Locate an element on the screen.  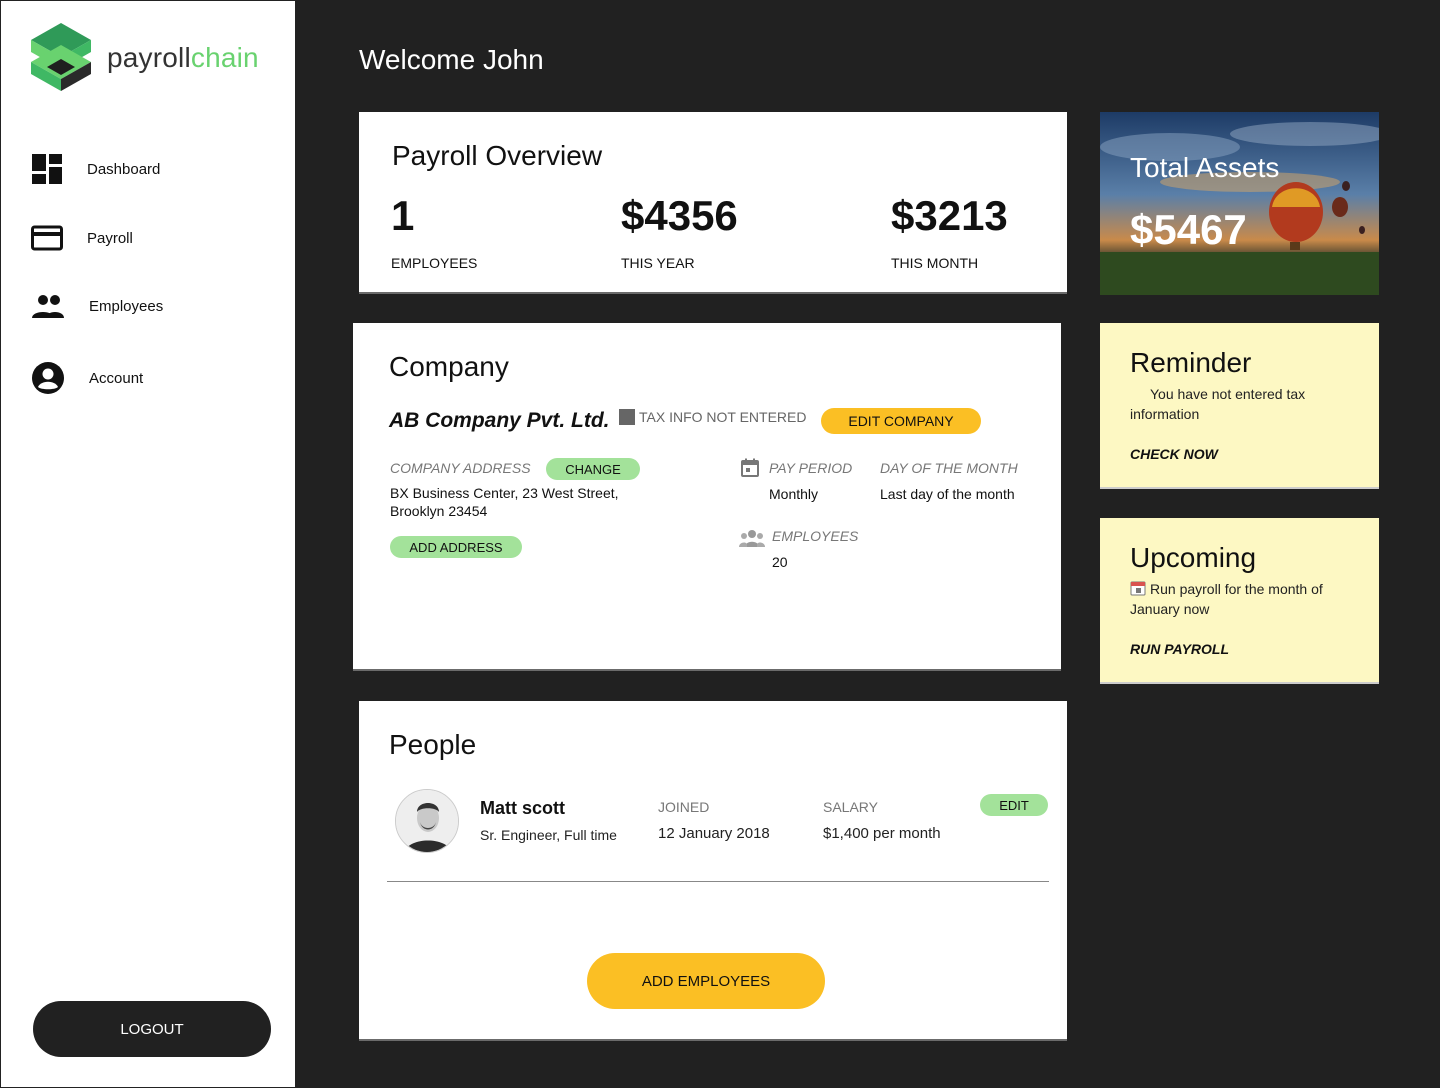
upcoming-text: Run payroll for the month of January now is located at coordinates (1226, 599).